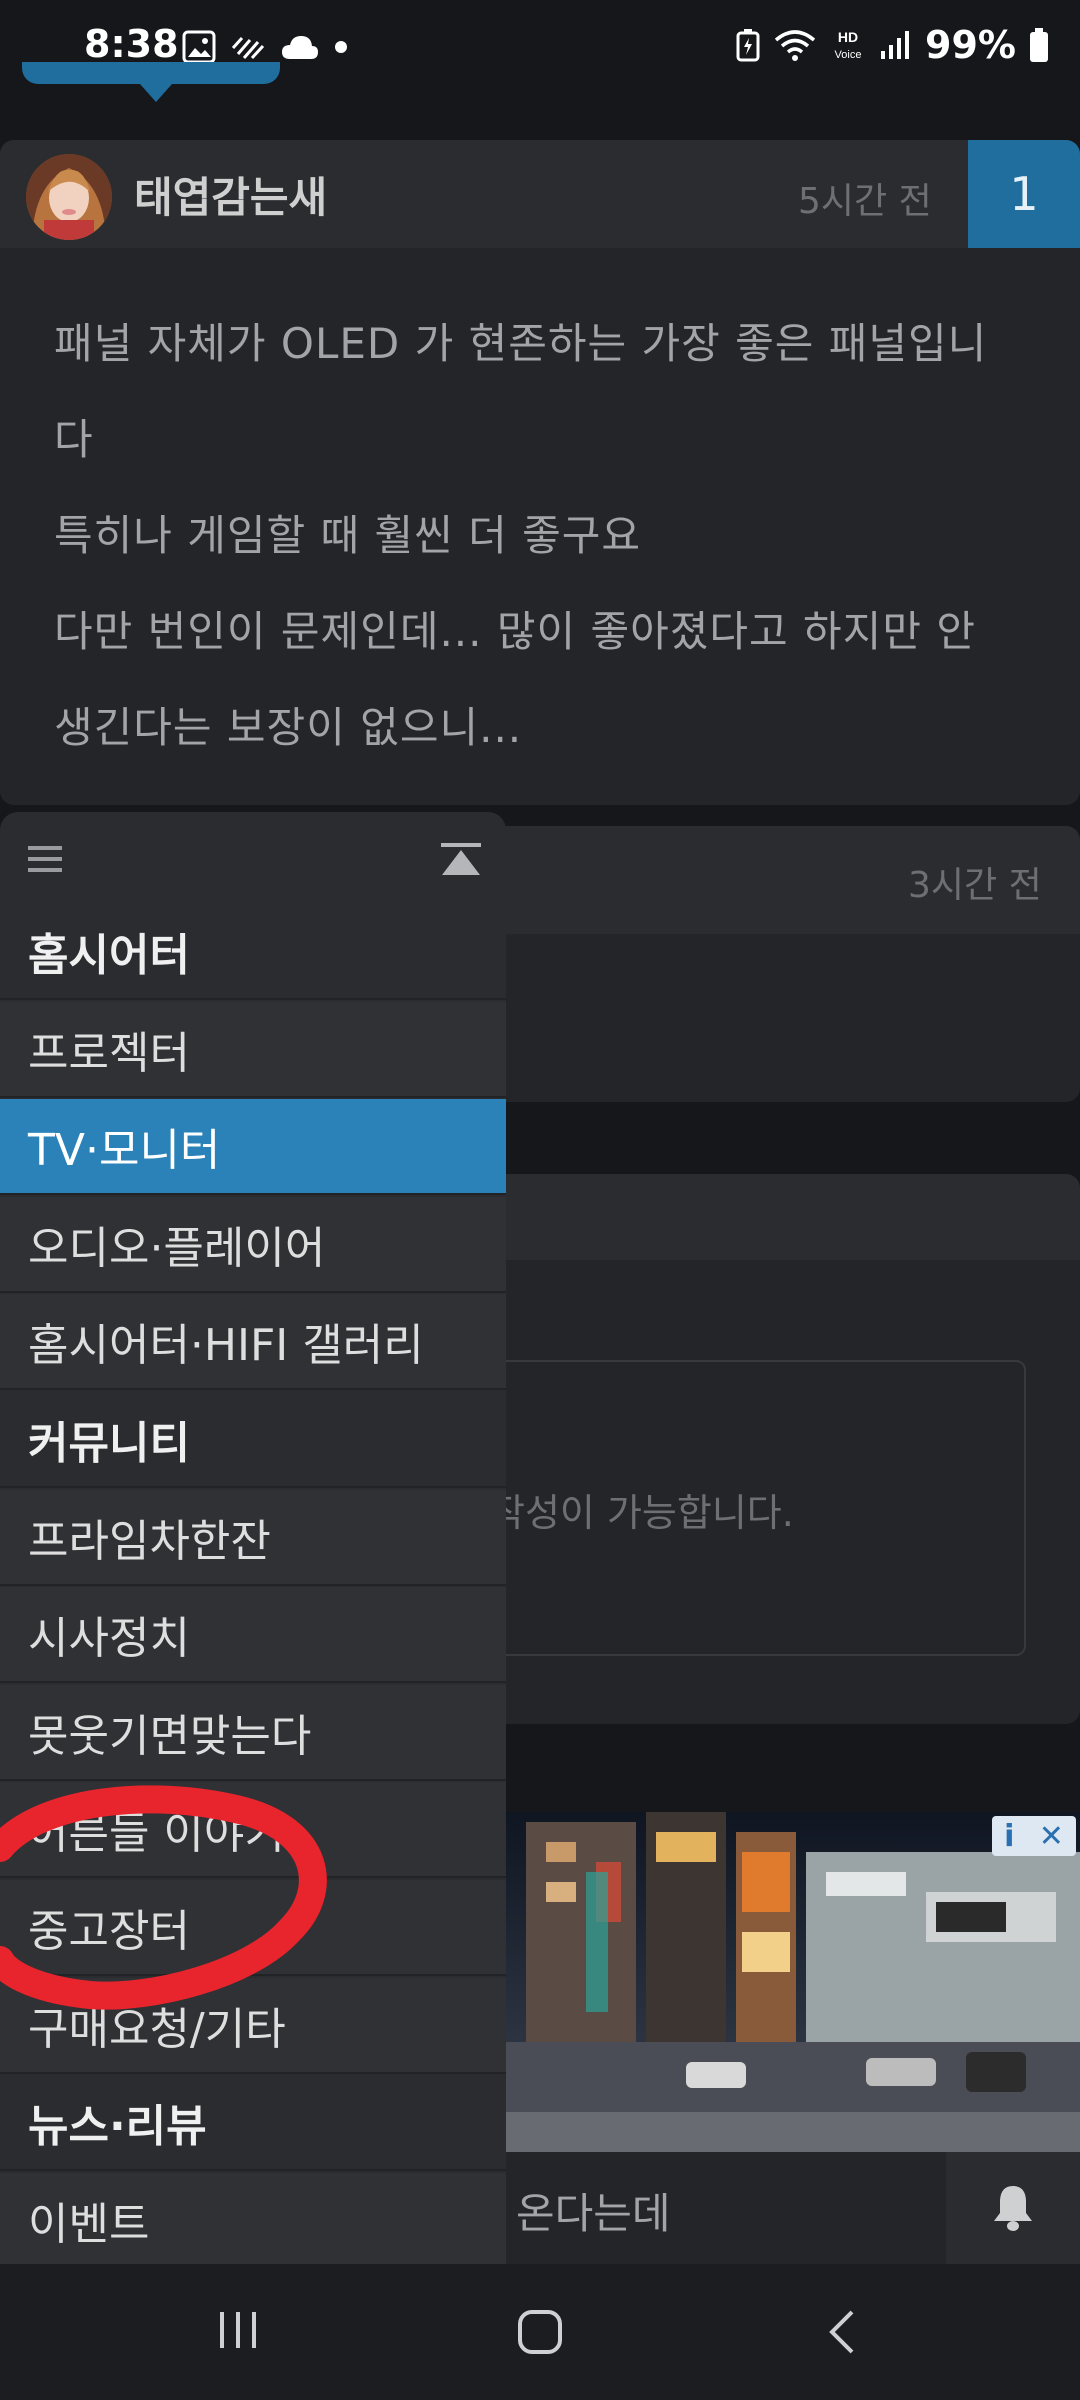 This screenshot has height=2400, width=1080. Describe the element at coordinates (748, 45) in the screenshot. I see `battery-saver-icon` at that location.